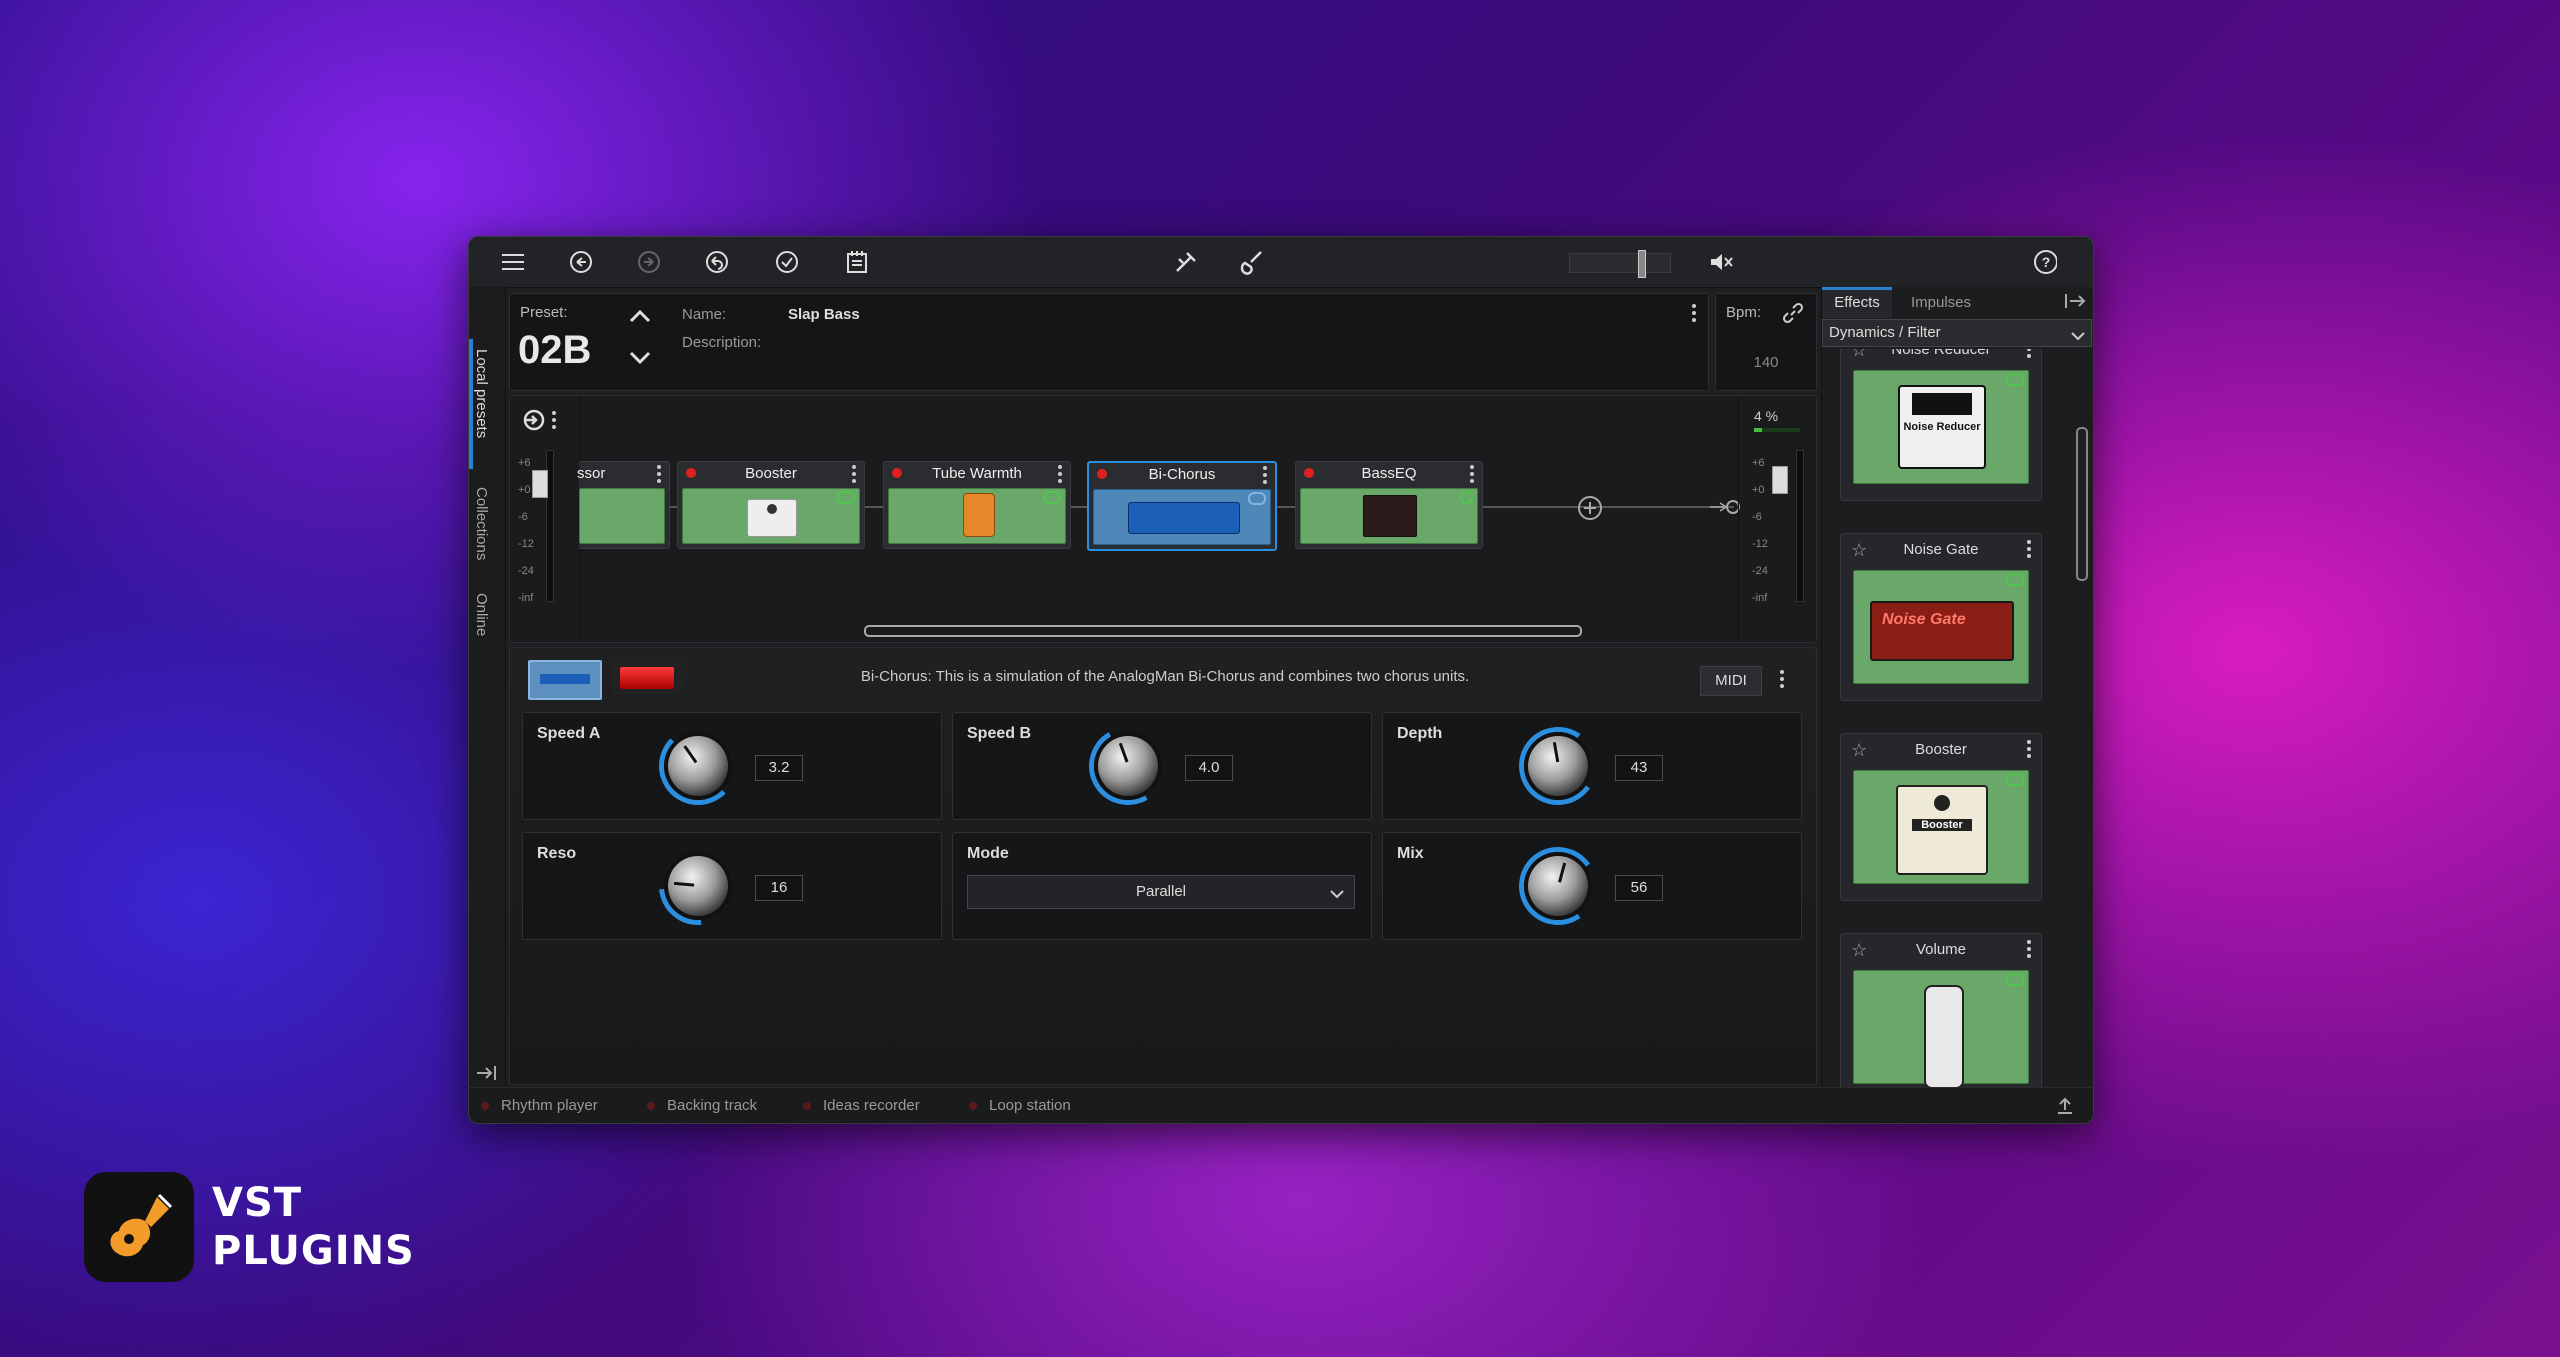 The image size is (2560, 1357). I want to click on browser-scrollbar, so click(2082, 504).